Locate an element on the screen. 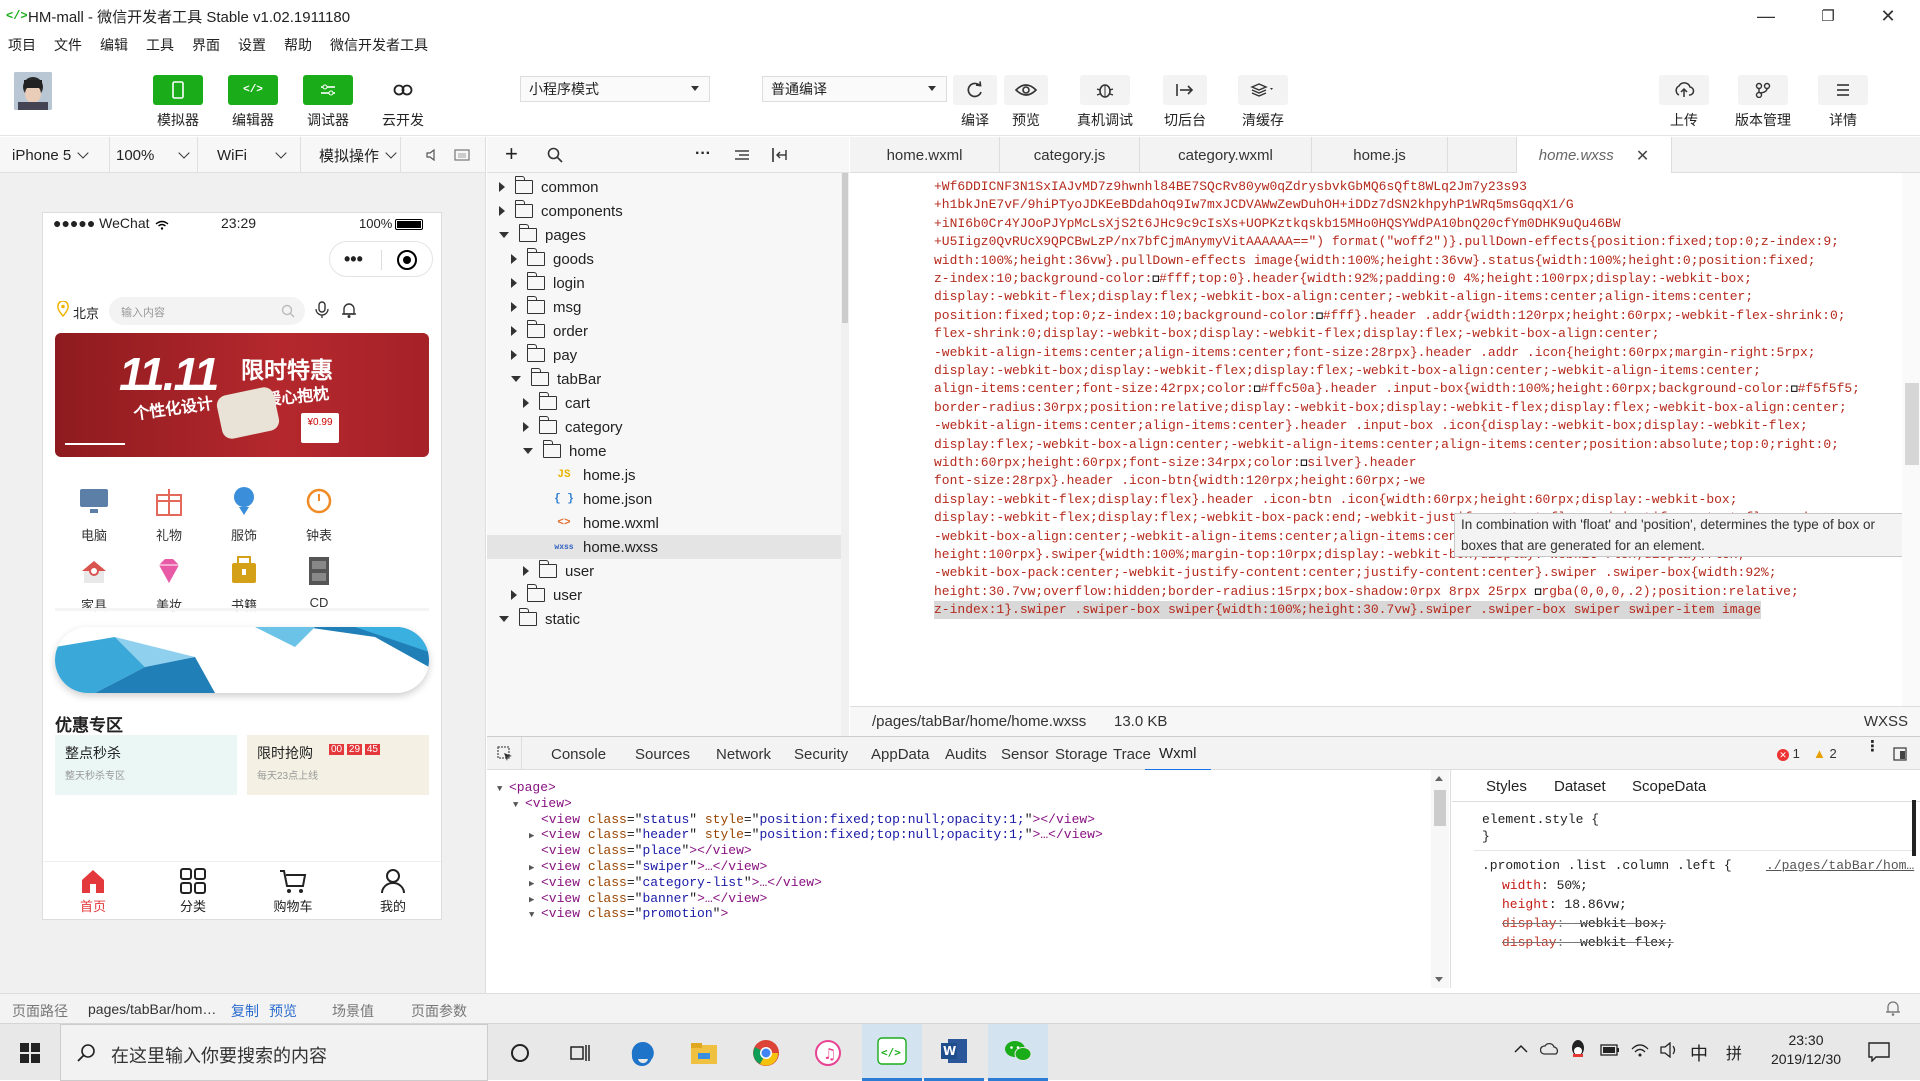 The width and height of the screenshot is (1920, 1081). tree-folder: user is located at coordinates (668, 595).